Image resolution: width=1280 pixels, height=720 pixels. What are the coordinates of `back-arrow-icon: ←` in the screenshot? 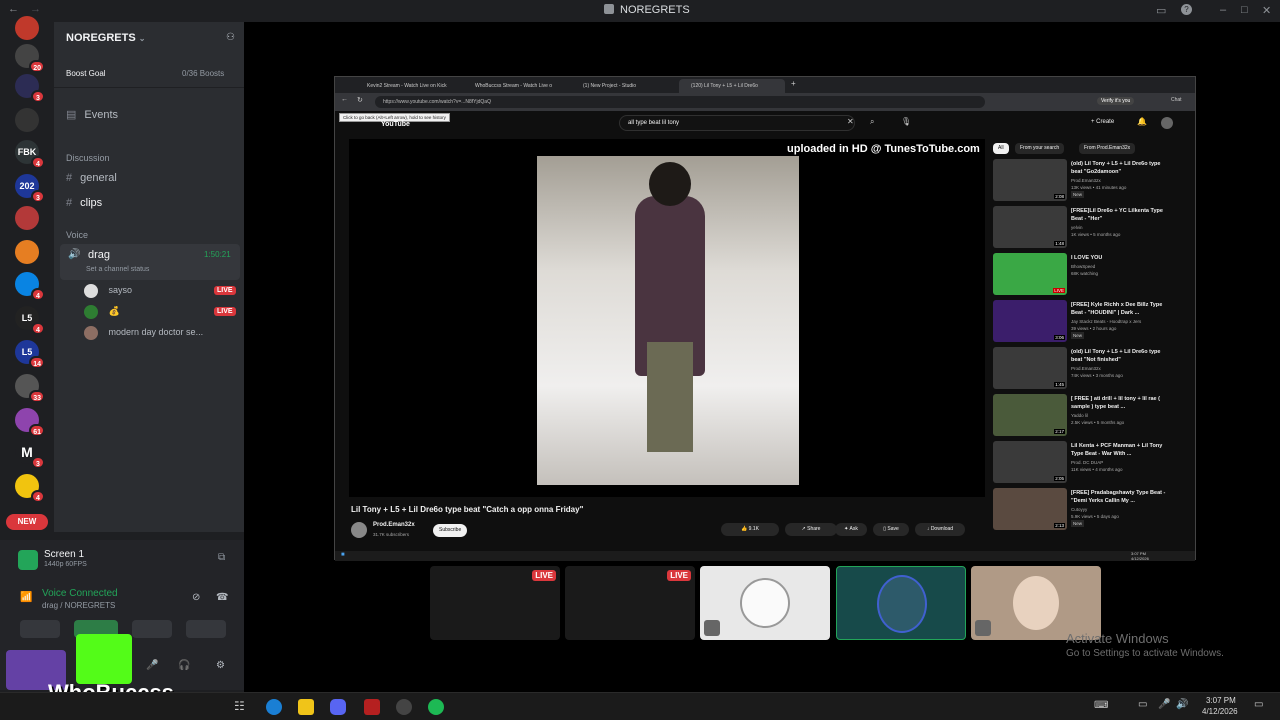 It's located at (13, 9).